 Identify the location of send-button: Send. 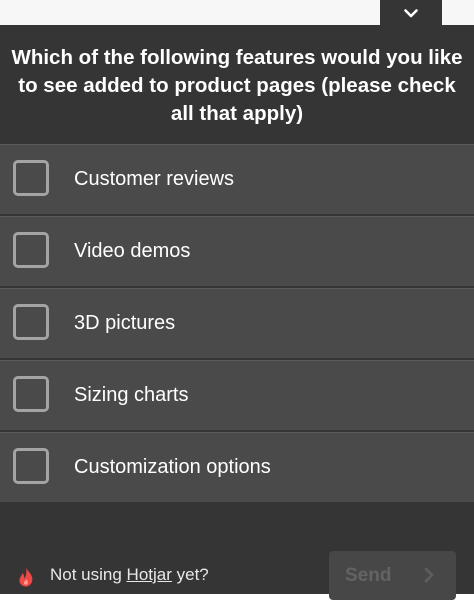
(392, 575).